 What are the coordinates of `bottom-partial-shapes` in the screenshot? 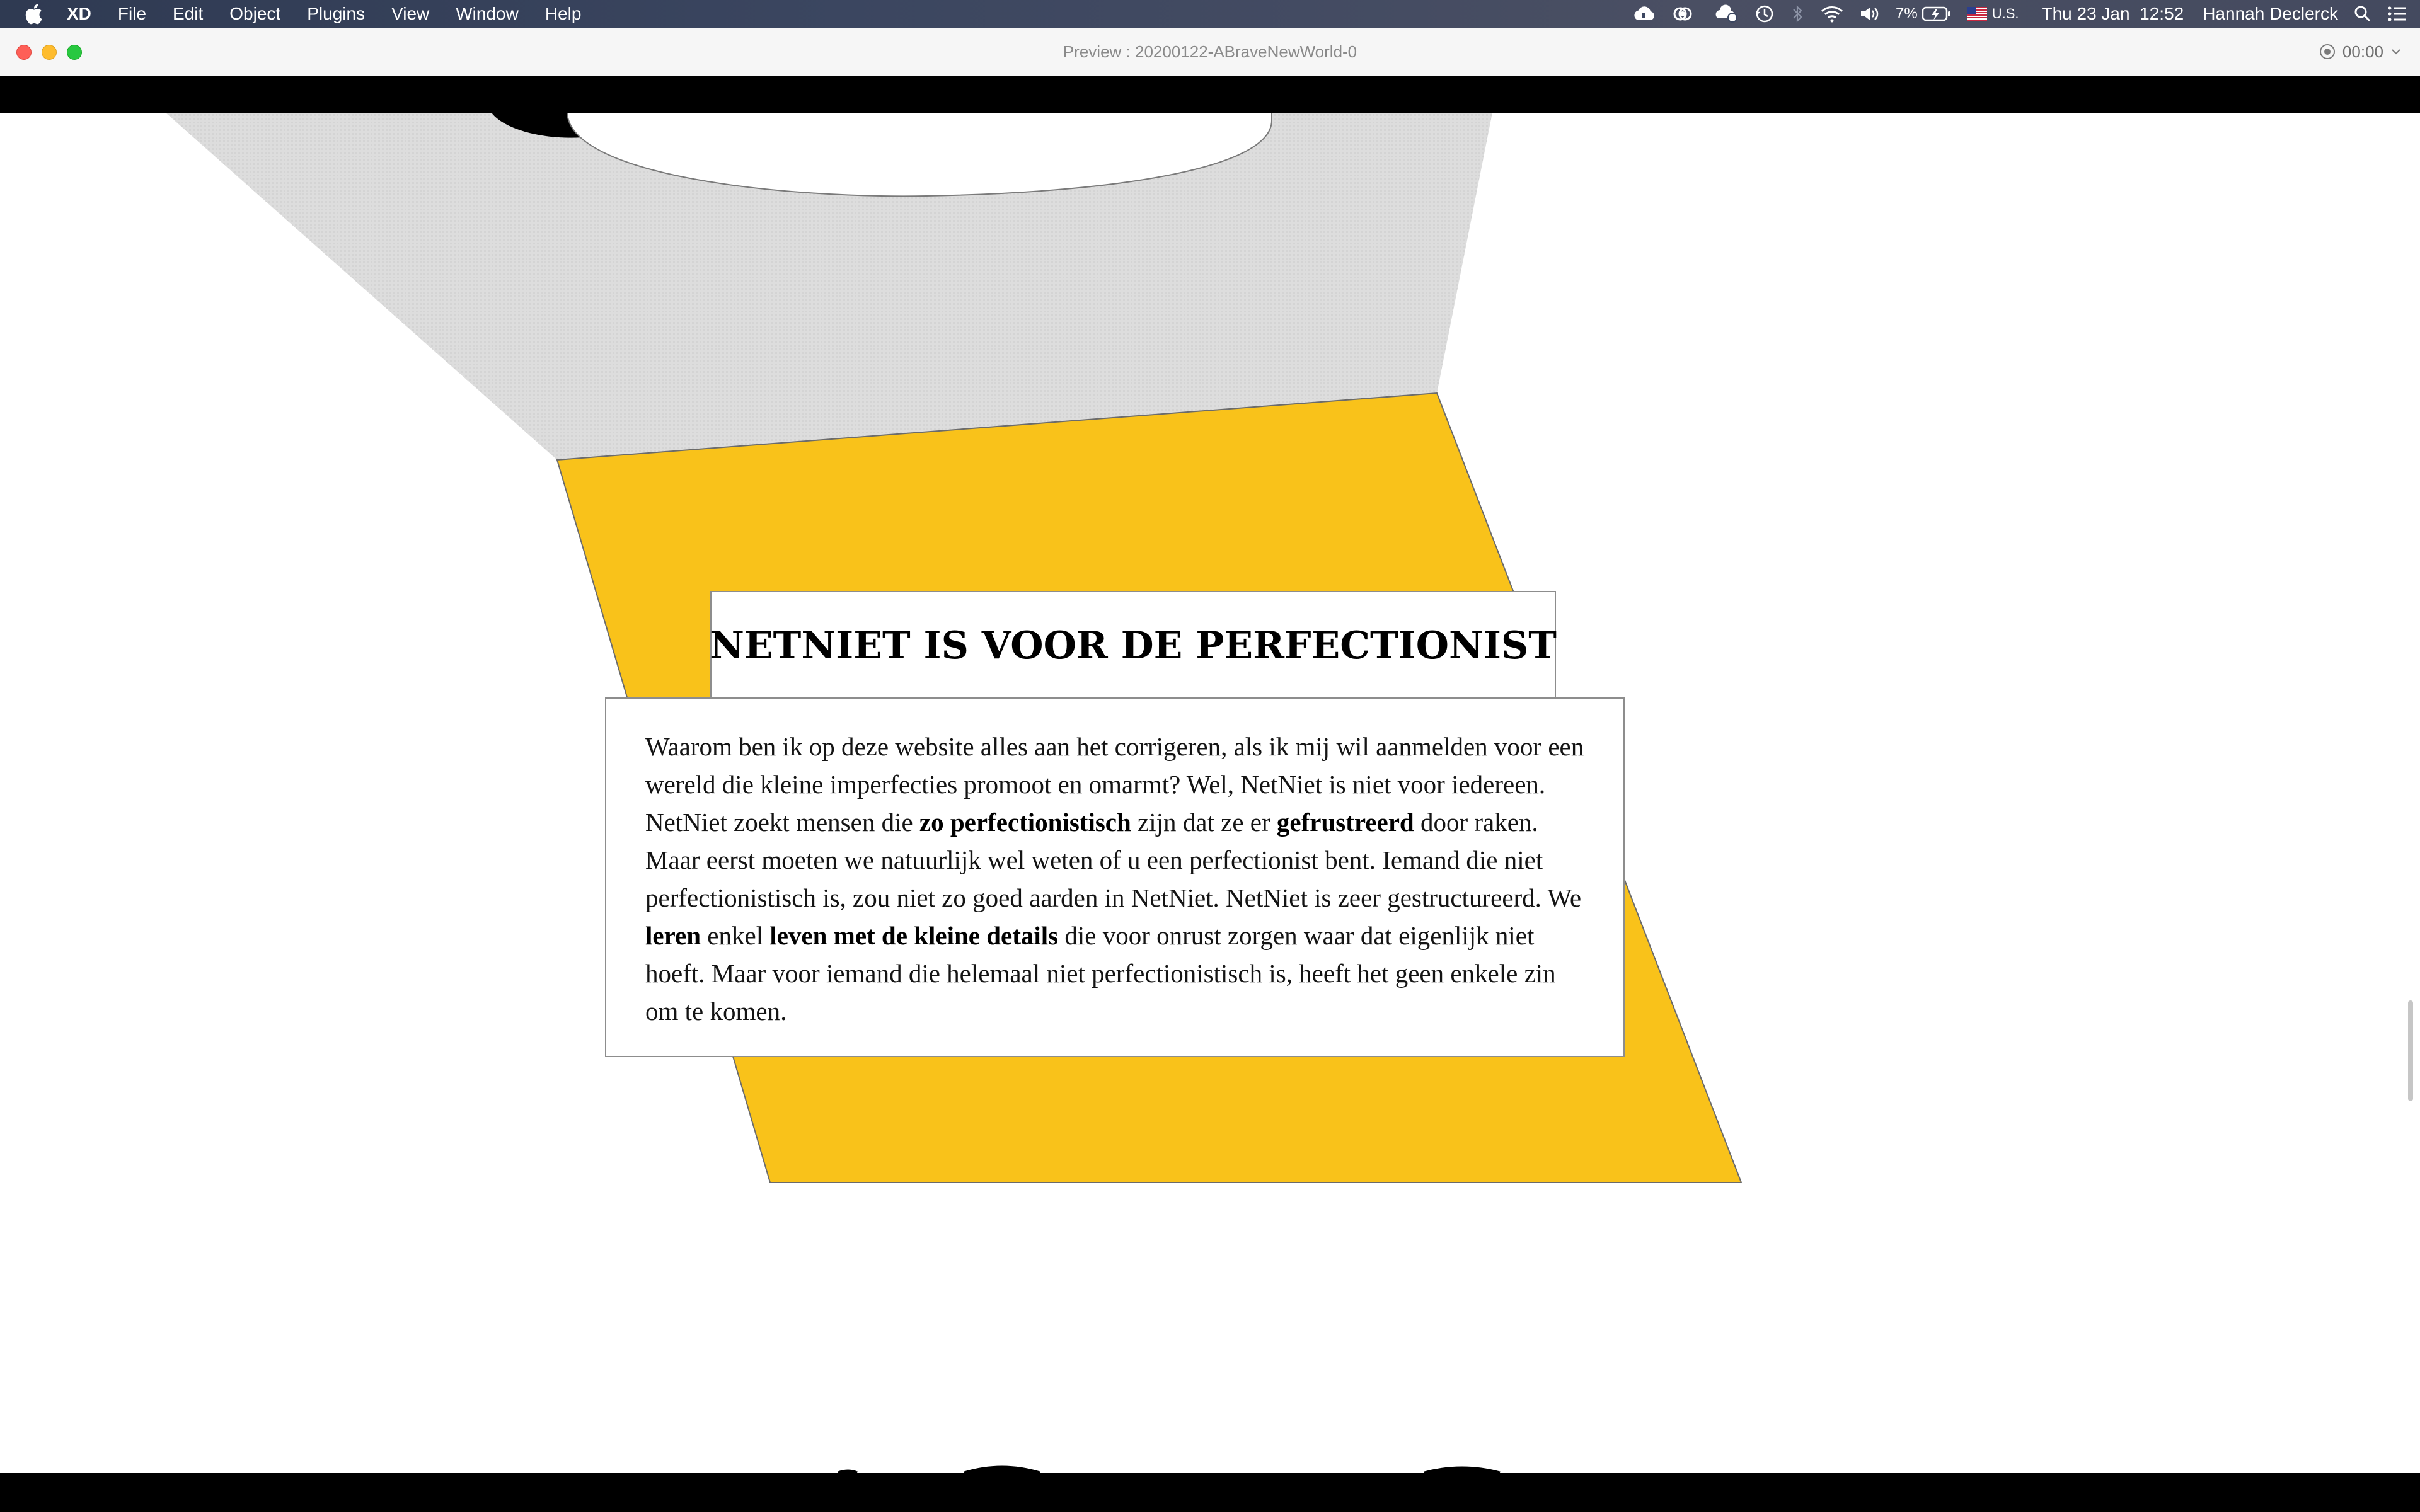 It's located at (1169, 1470).